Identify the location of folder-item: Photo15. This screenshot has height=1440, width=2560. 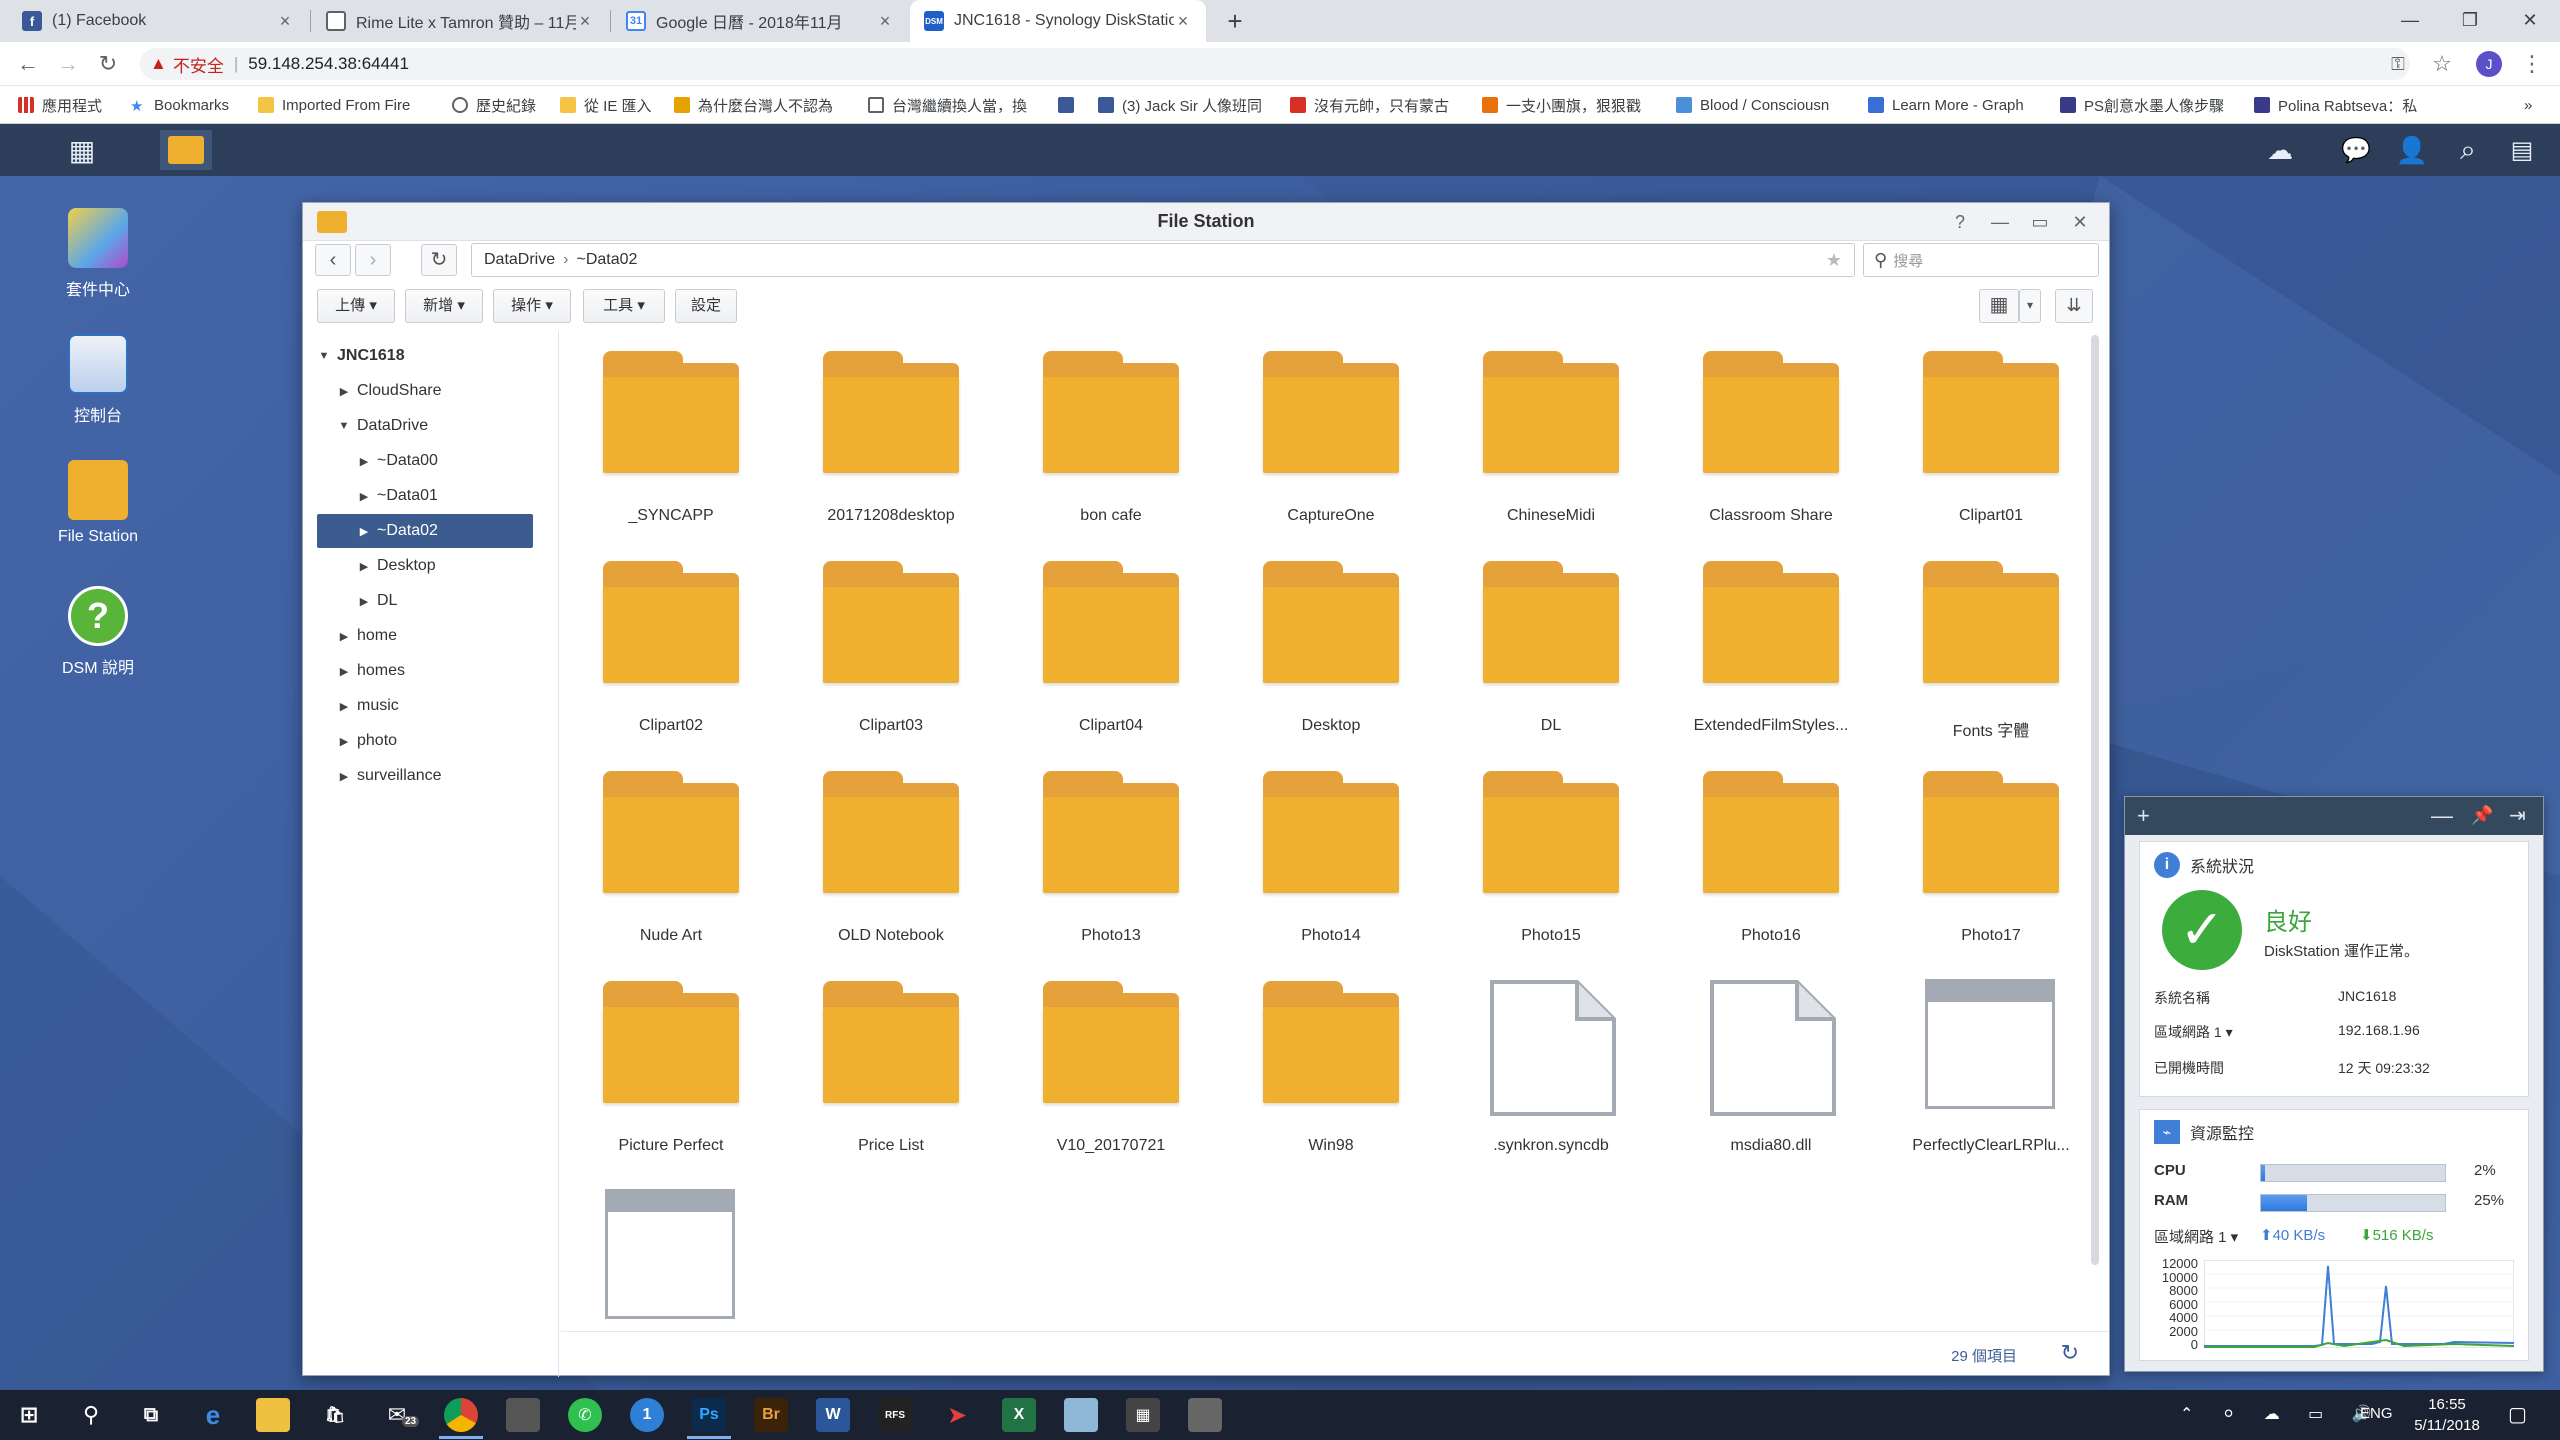
(1541, 859).